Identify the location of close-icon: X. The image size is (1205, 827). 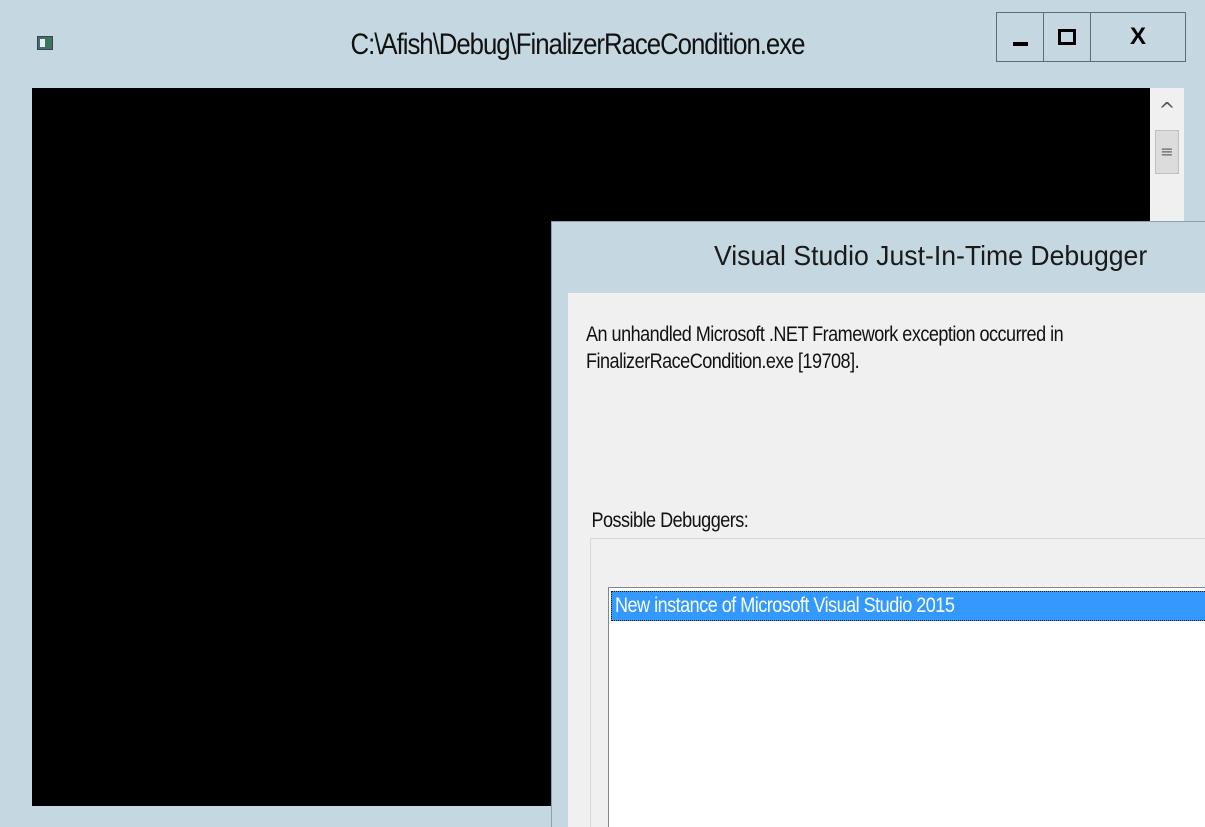
(1137, 36).